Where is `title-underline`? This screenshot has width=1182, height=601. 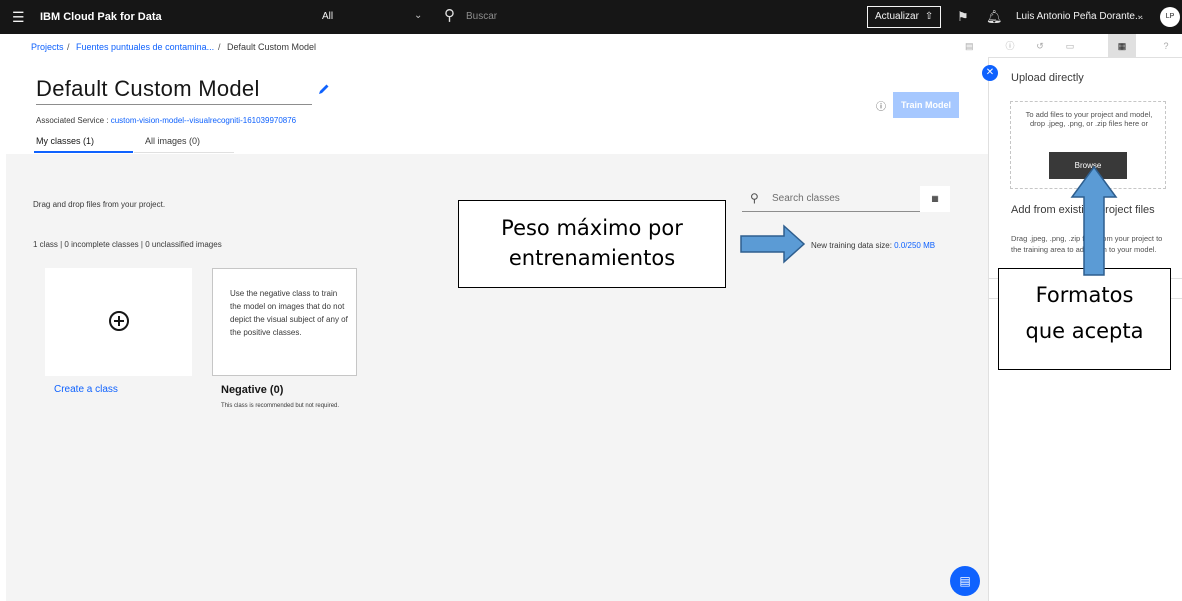
title-underline is located at coordinates (174, 104).